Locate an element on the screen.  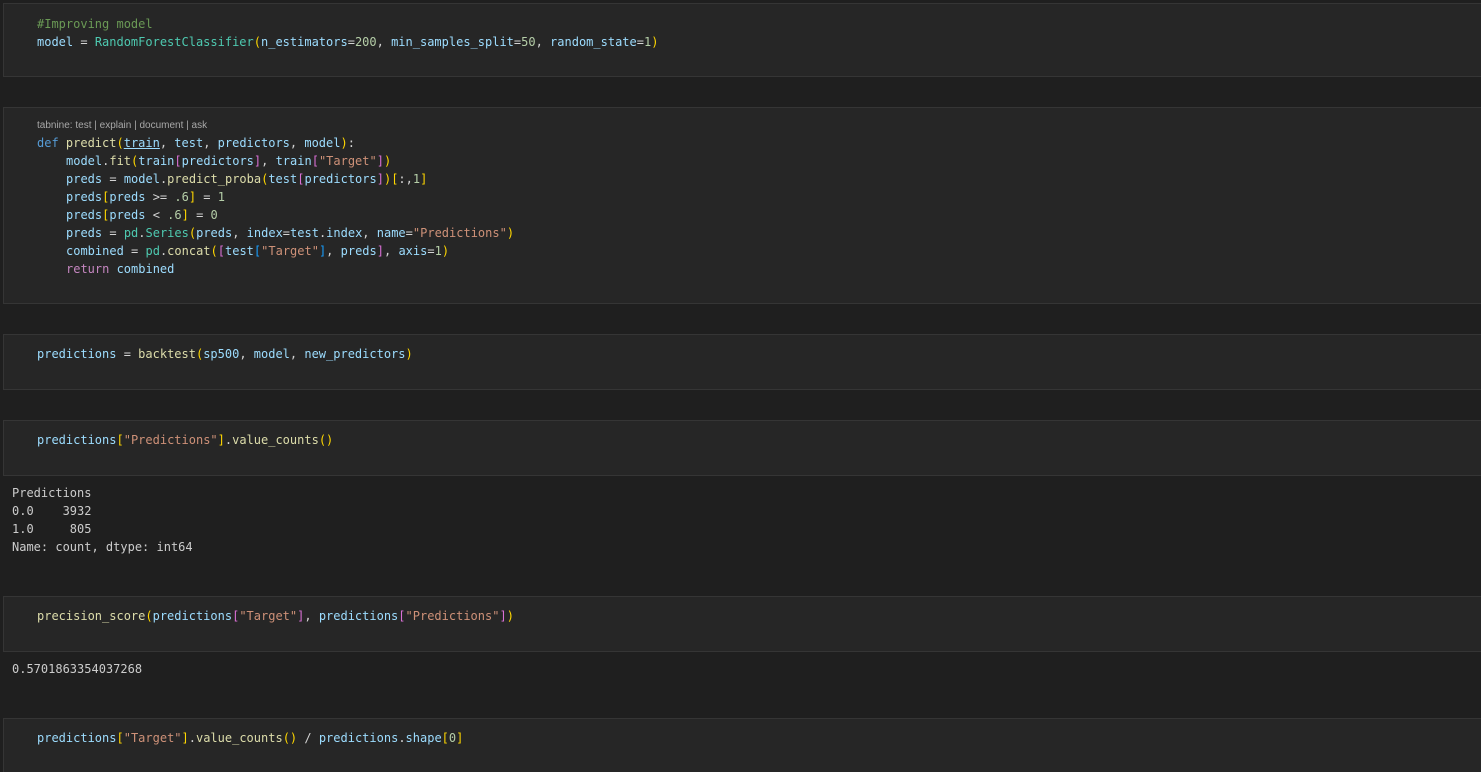
code-token: 50 is located at coordinates (528, 42).